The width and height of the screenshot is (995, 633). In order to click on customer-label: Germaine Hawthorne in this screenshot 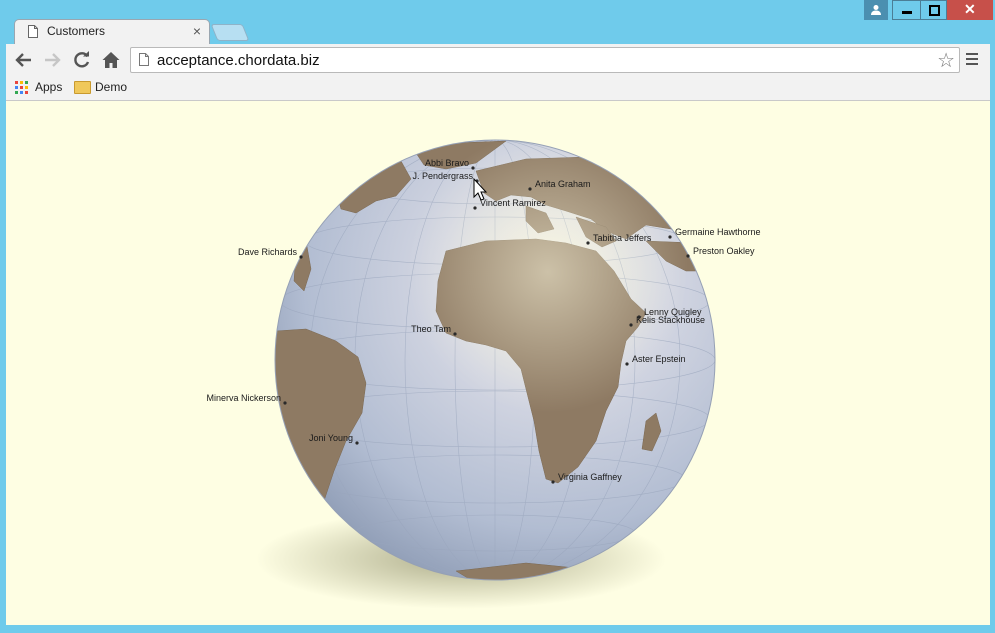, I will do `click(718, 232)`.